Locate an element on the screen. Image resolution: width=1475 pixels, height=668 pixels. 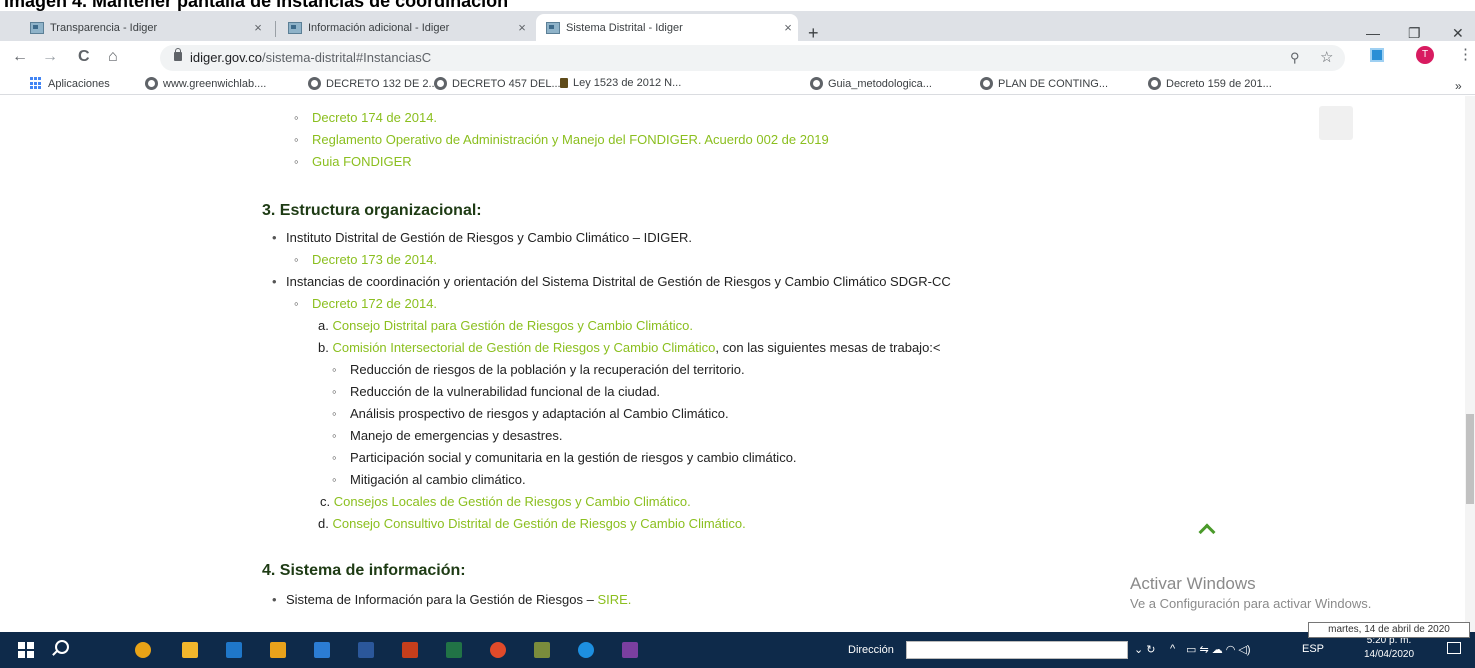
tab-informacion-adicional: Información adicional - Idiger × is located at coordinates (405, 27).